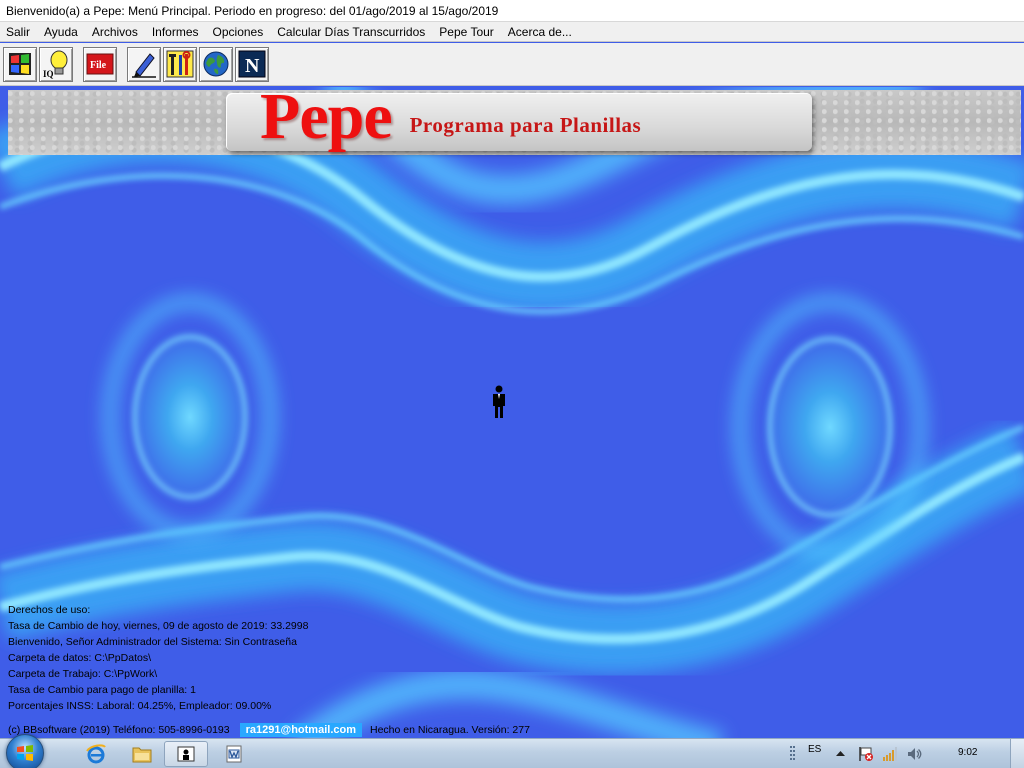 The image size is (1024, 768). I want to click on lightbulb-iq-icon: IQ, so click(55, 64).